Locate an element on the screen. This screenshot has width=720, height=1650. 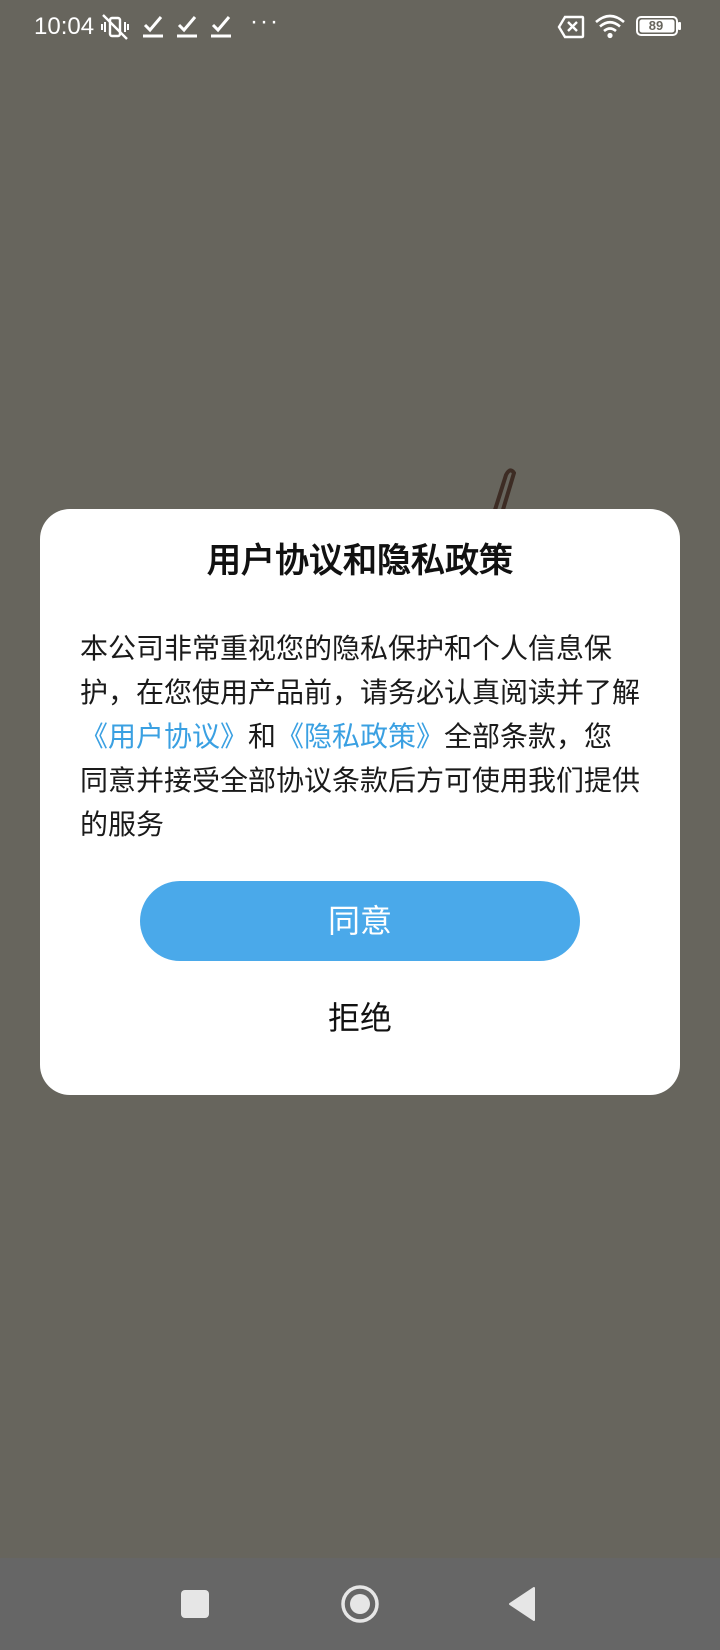
back-icon is located at coordinates (524, 1604).